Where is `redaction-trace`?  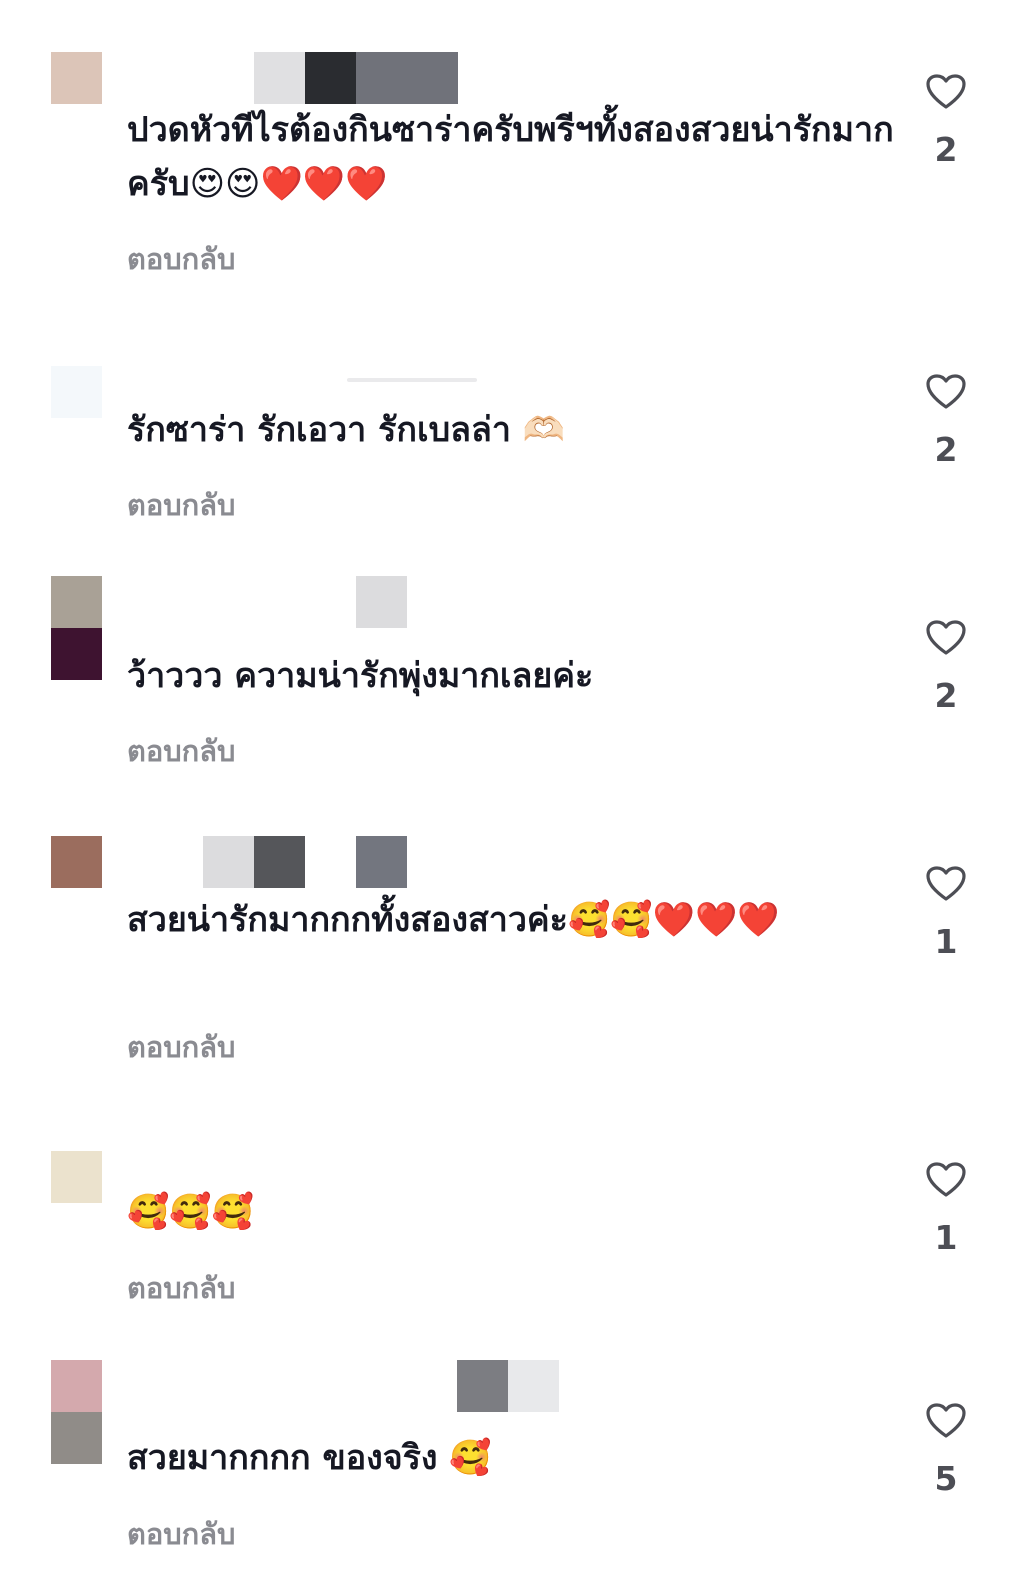
redaction-trace is located at coordinates (412, 380).